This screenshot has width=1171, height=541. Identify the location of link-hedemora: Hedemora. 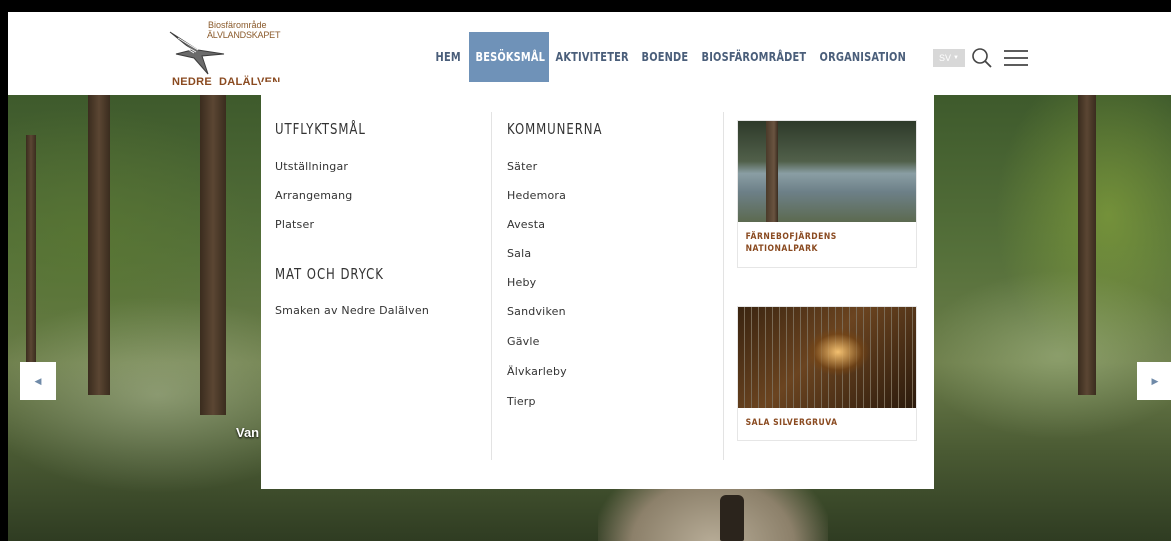
(536, 195).